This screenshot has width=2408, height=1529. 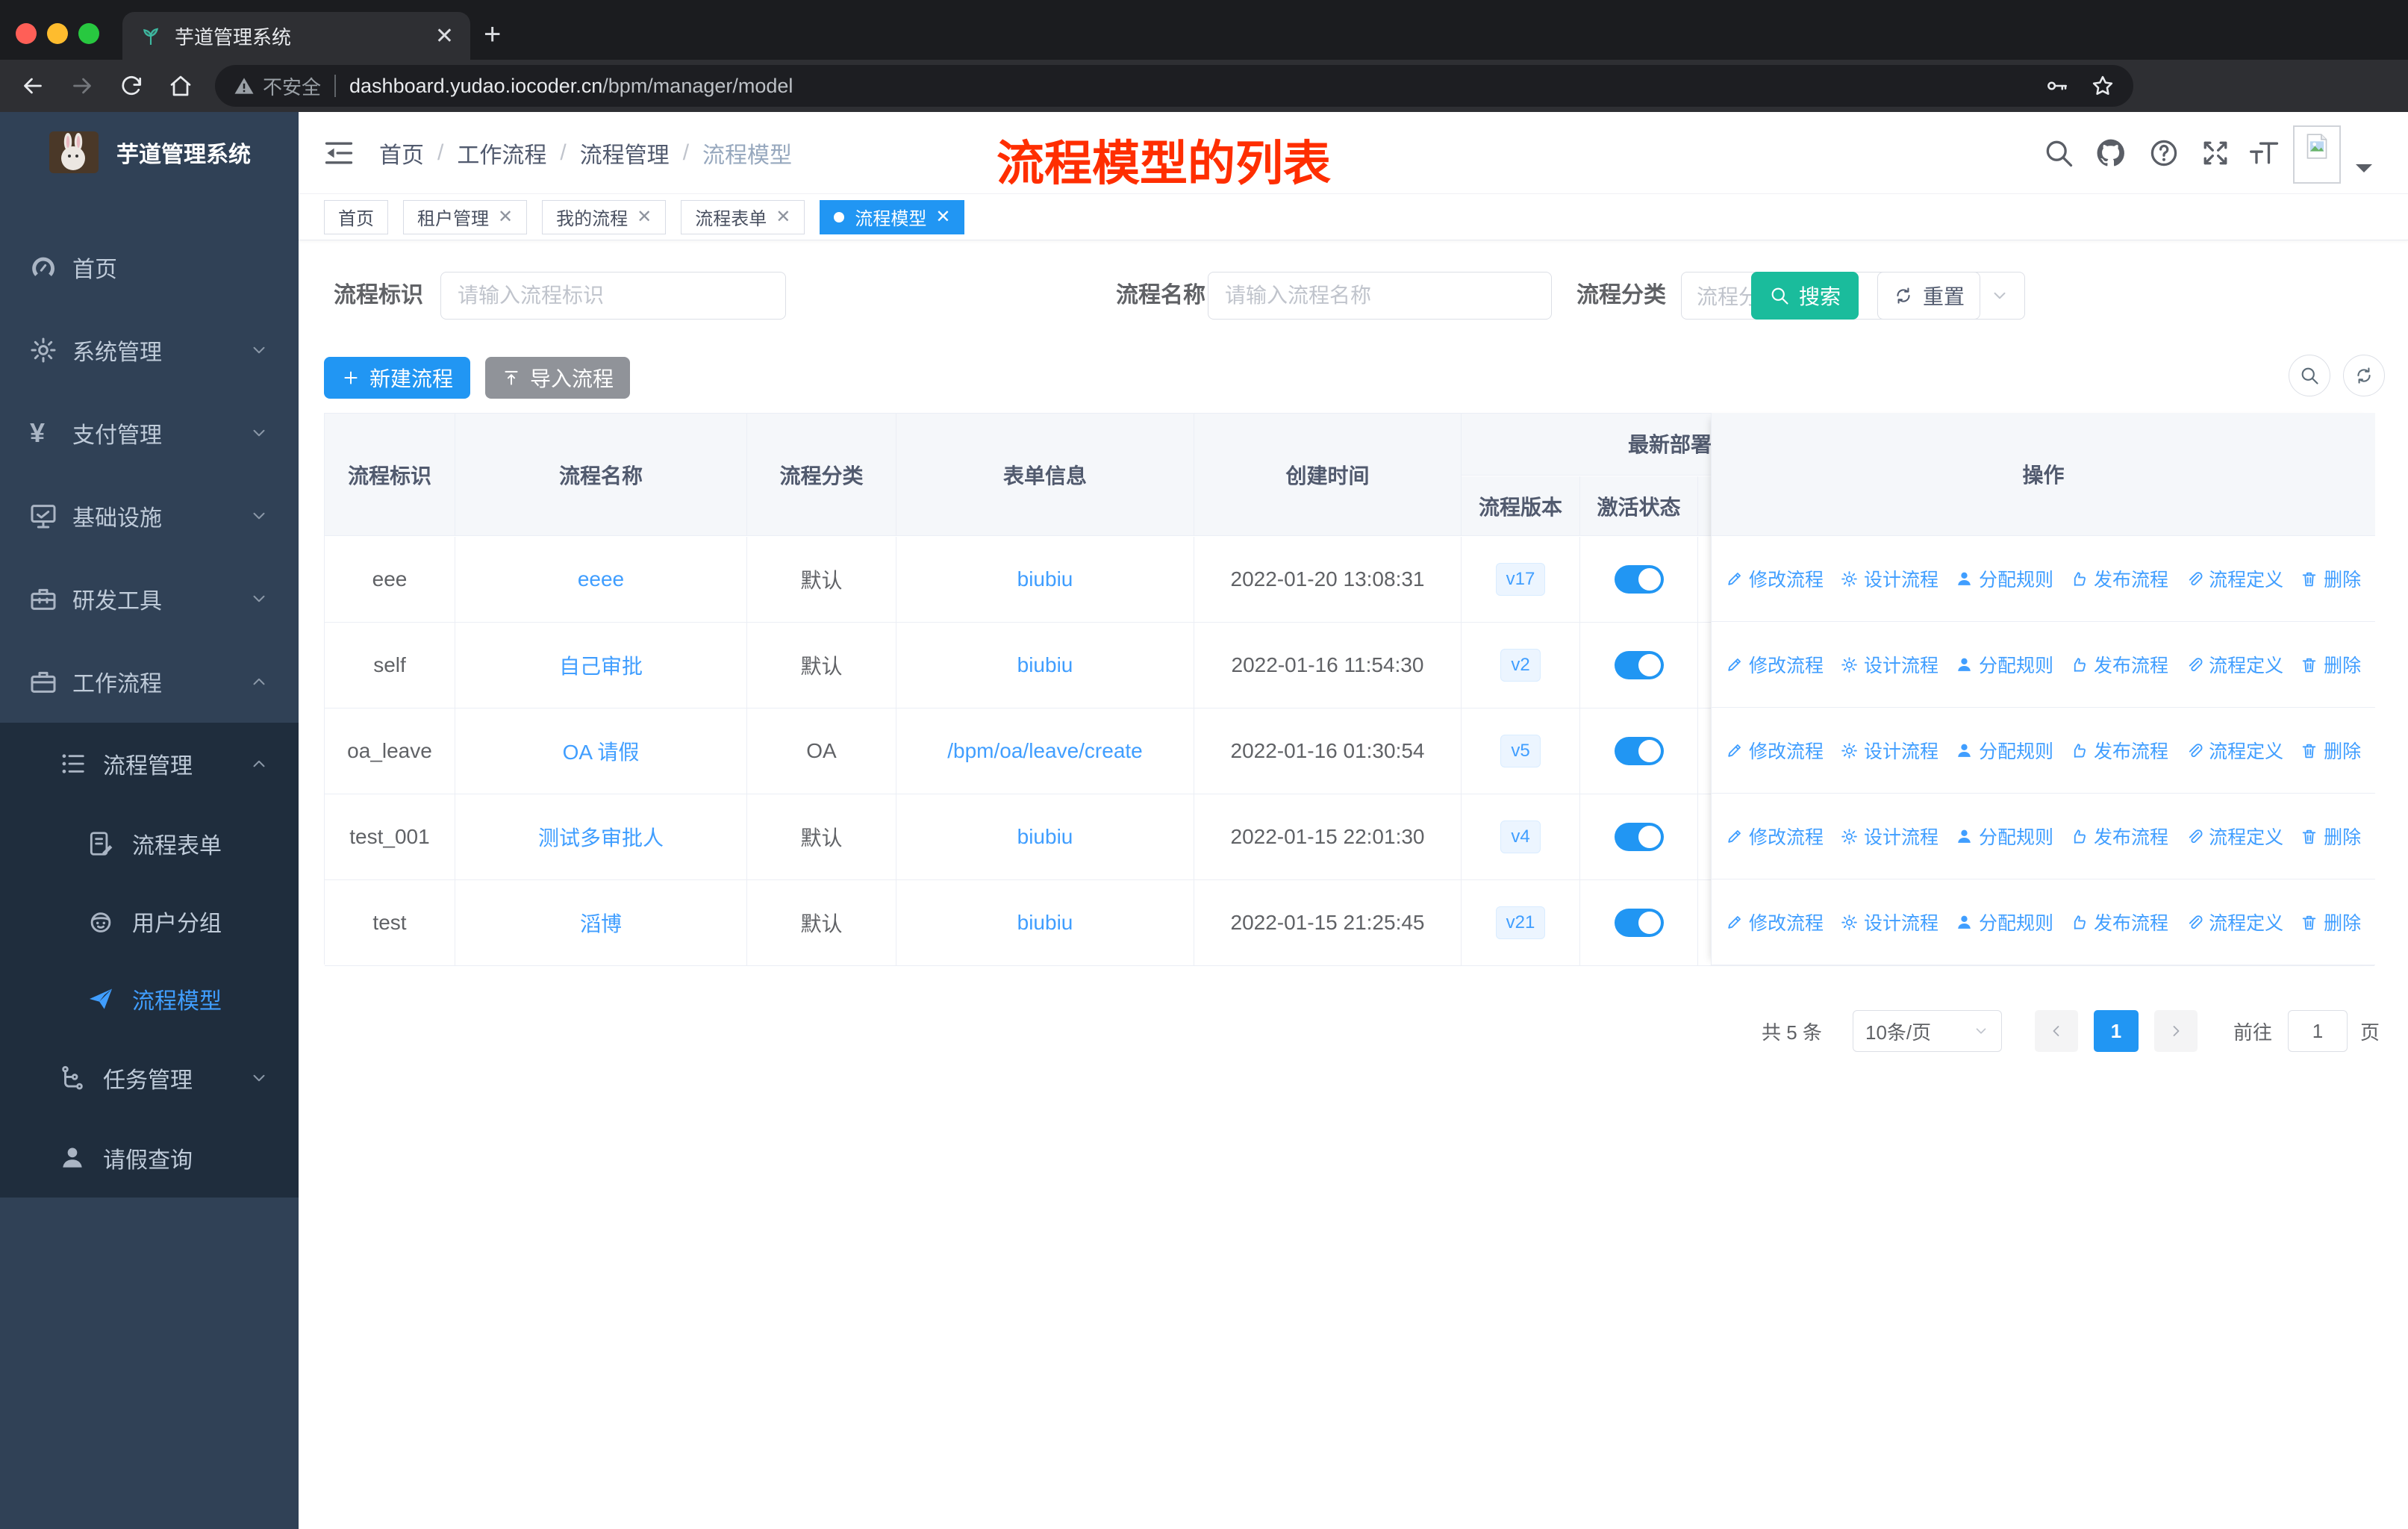 What do you see at coordinates (149, 350) in the screenshot?
I see `sidebar-item-system: 系统管理` at bounding box center [149, 350].